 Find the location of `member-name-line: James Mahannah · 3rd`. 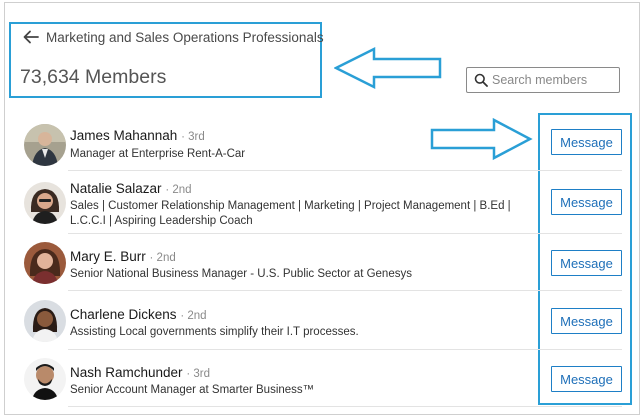

member-name-line: James Mahannah · 3rd is located at coordinates (137, 135).